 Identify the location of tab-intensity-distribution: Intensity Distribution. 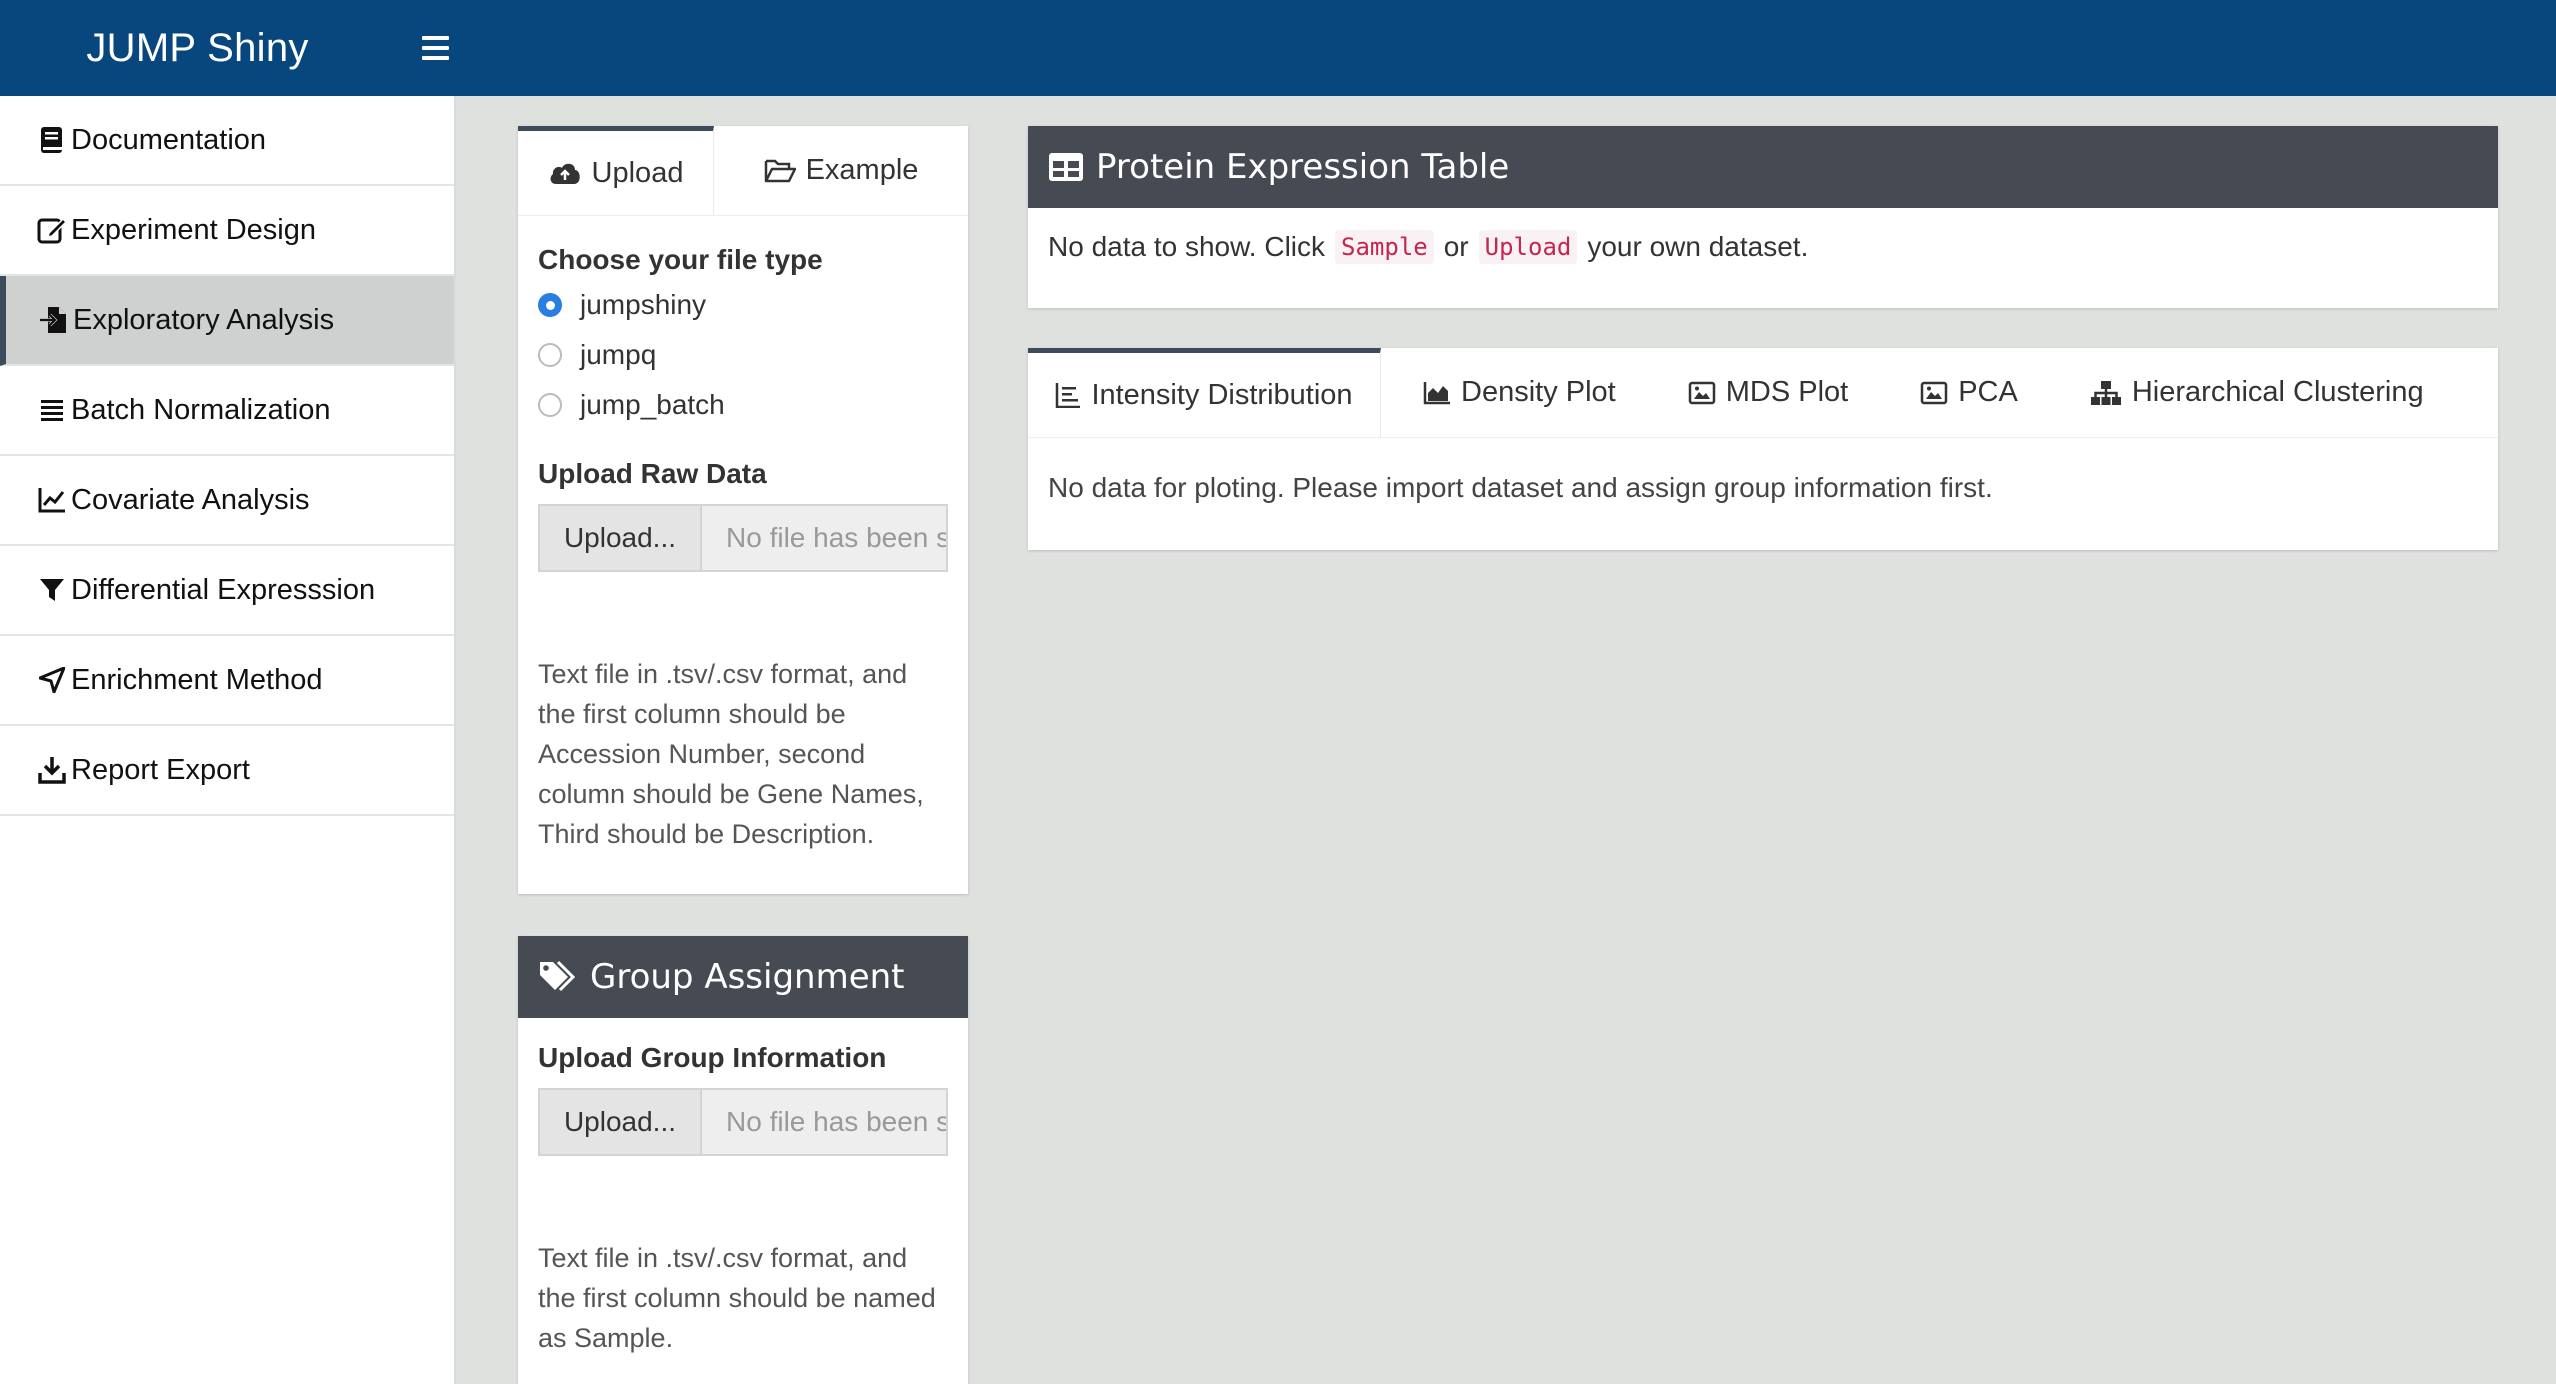
(1204, 392).